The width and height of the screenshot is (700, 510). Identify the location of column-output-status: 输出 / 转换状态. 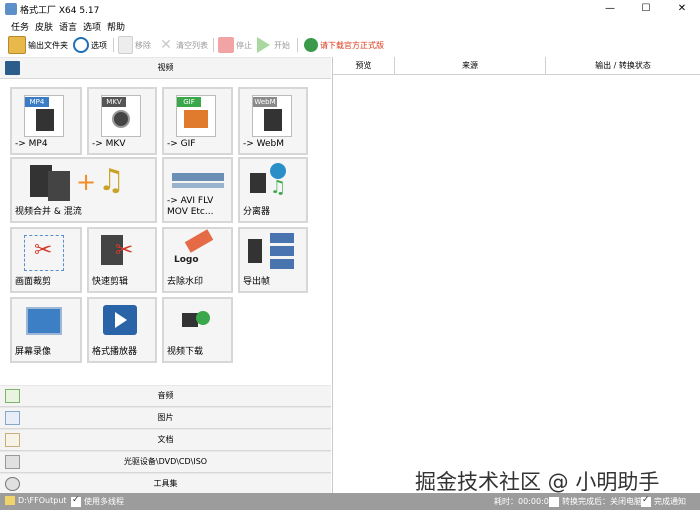
(623, 65).